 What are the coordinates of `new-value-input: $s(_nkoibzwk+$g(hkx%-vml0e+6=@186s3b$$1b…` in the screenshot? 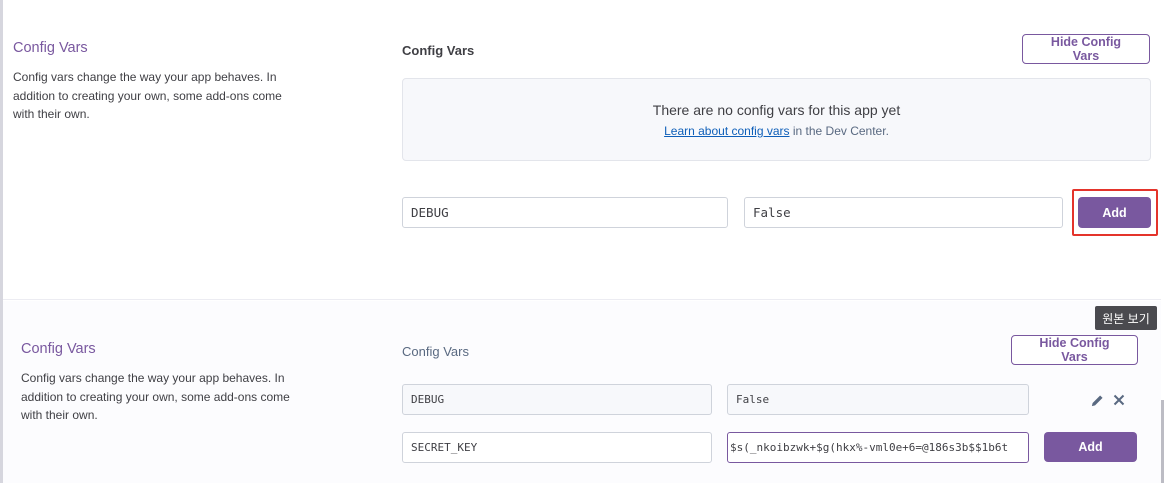 It's located at (878, 447).